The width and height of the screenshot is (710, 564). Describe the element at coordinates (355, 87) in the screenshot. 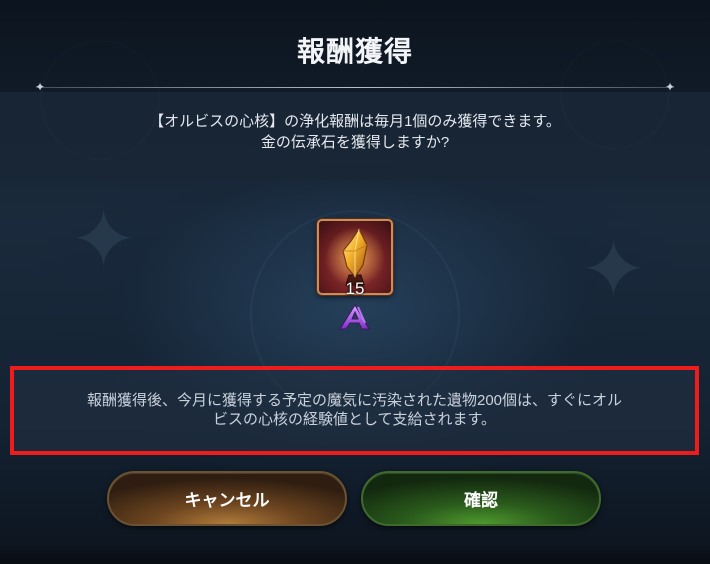

I see `header-divider` at that location.